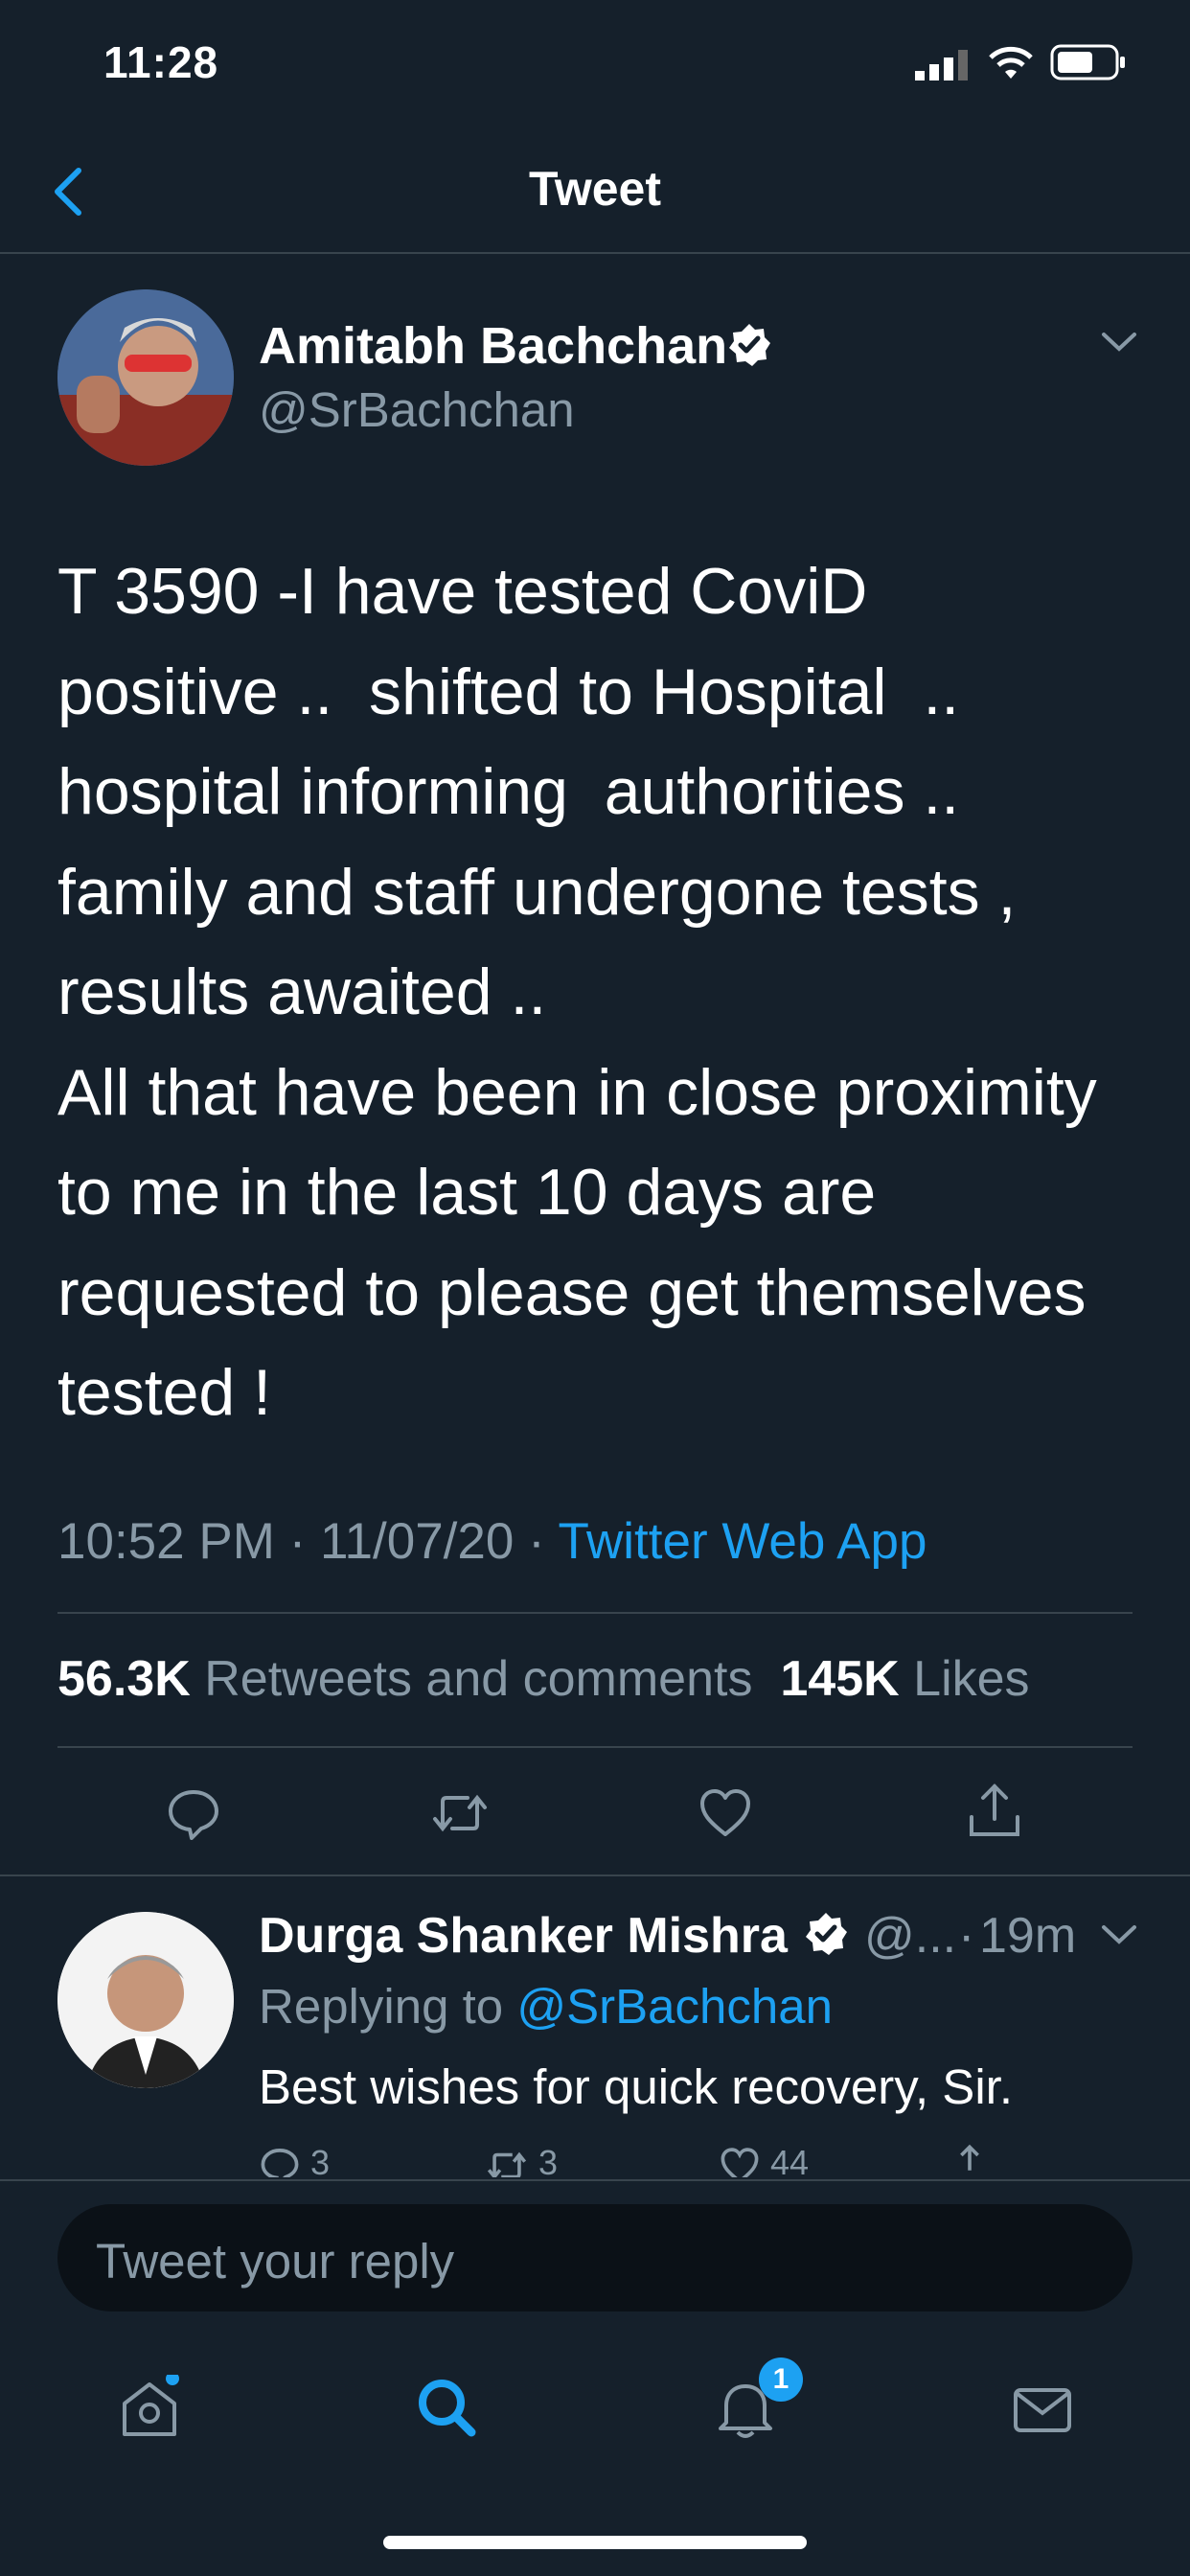 The image size is (1190, 2576). What do you see at coordinates (636, 2087) in the screenshot?
I see `reply-text: Best wishes for quick recovery, Sir.` at bounding box center [636, 2087].